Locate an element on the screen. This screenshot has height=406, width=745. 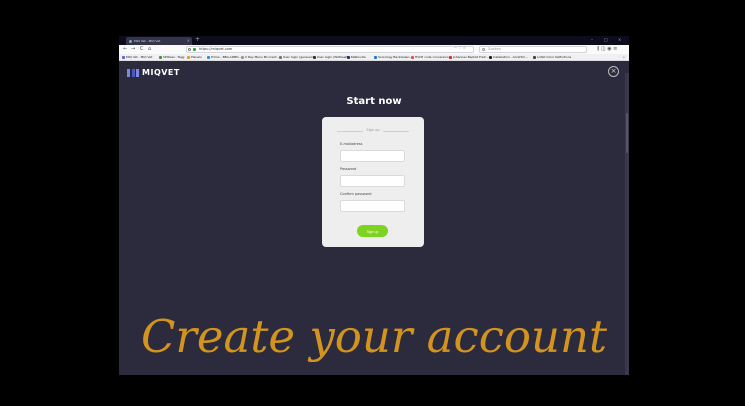
email-label: E-mailadress is located at coordinates (351, 144).